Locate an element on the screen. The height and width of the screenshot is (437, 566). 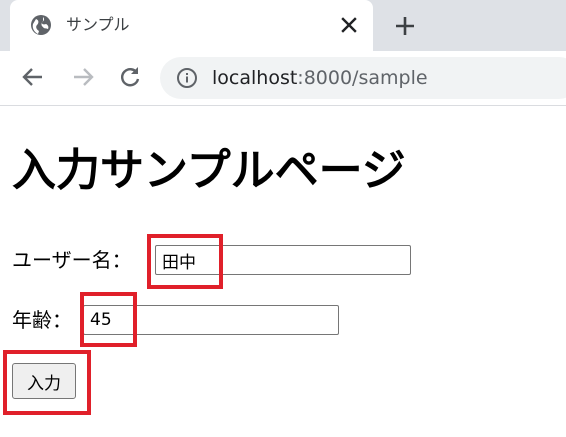
reload-icon is located at coordinates (130, 77).